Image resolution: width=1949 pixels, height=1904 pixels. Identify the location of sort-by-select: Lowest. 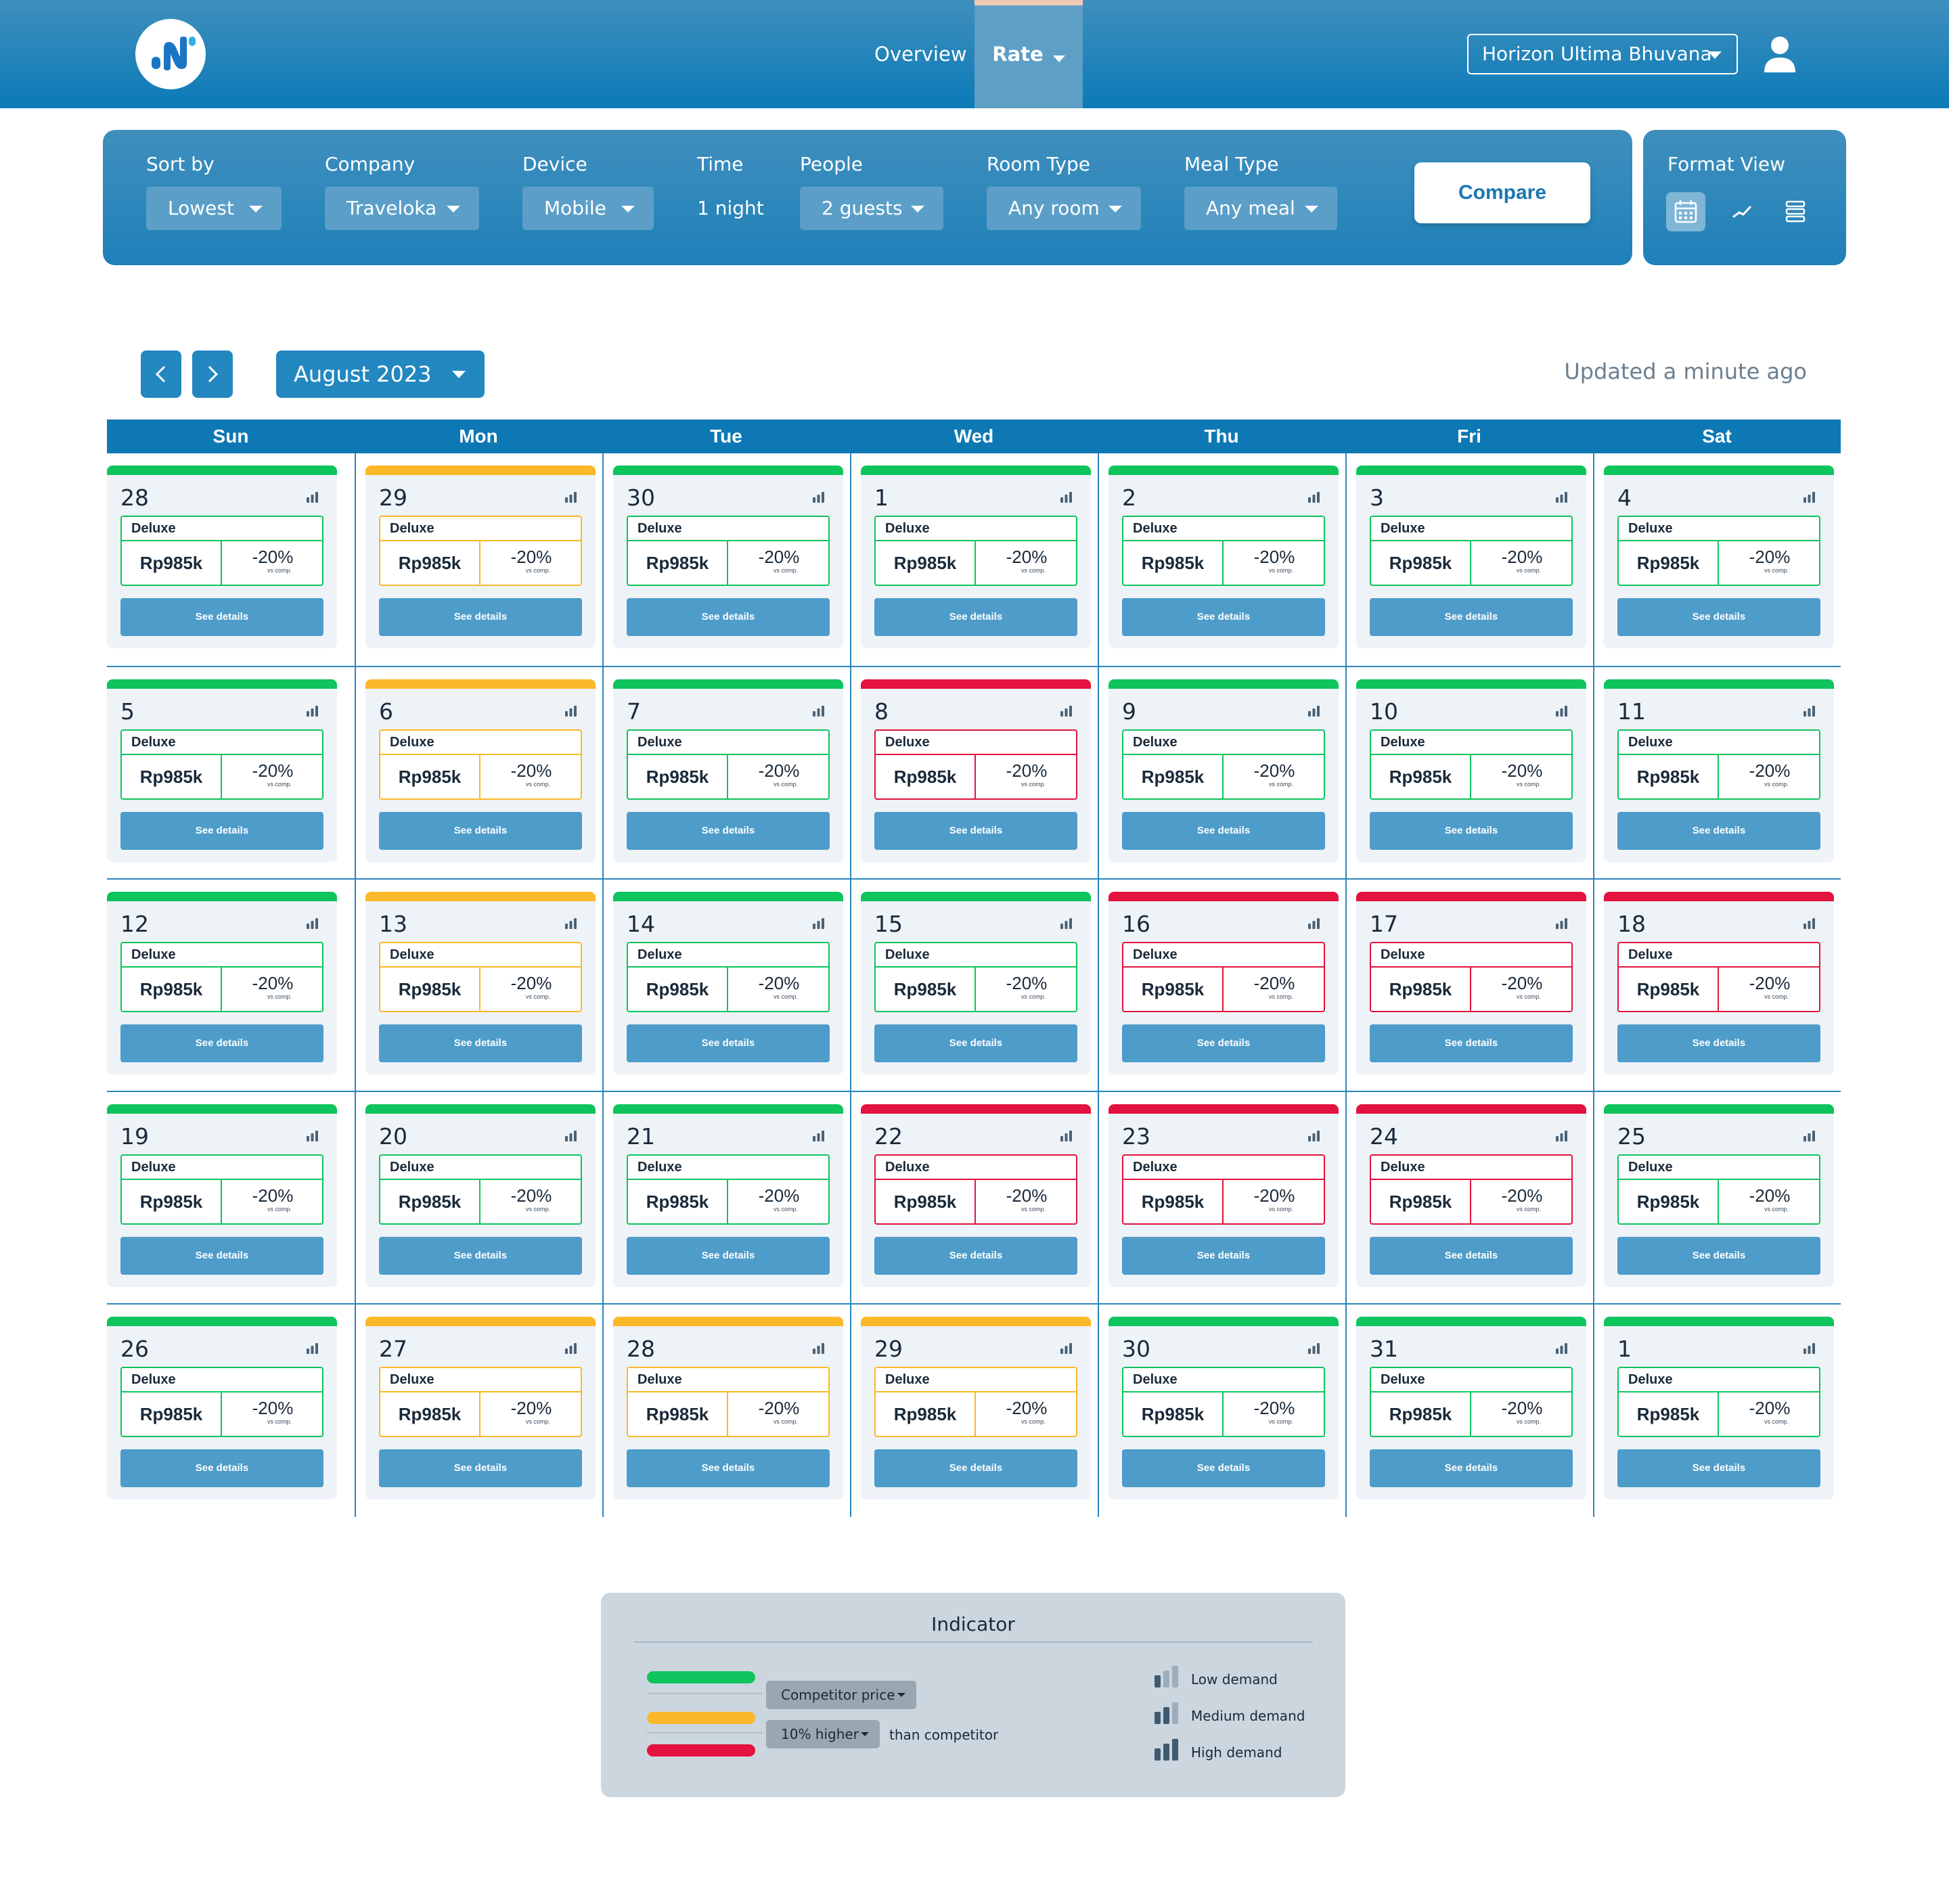
(214, 209).